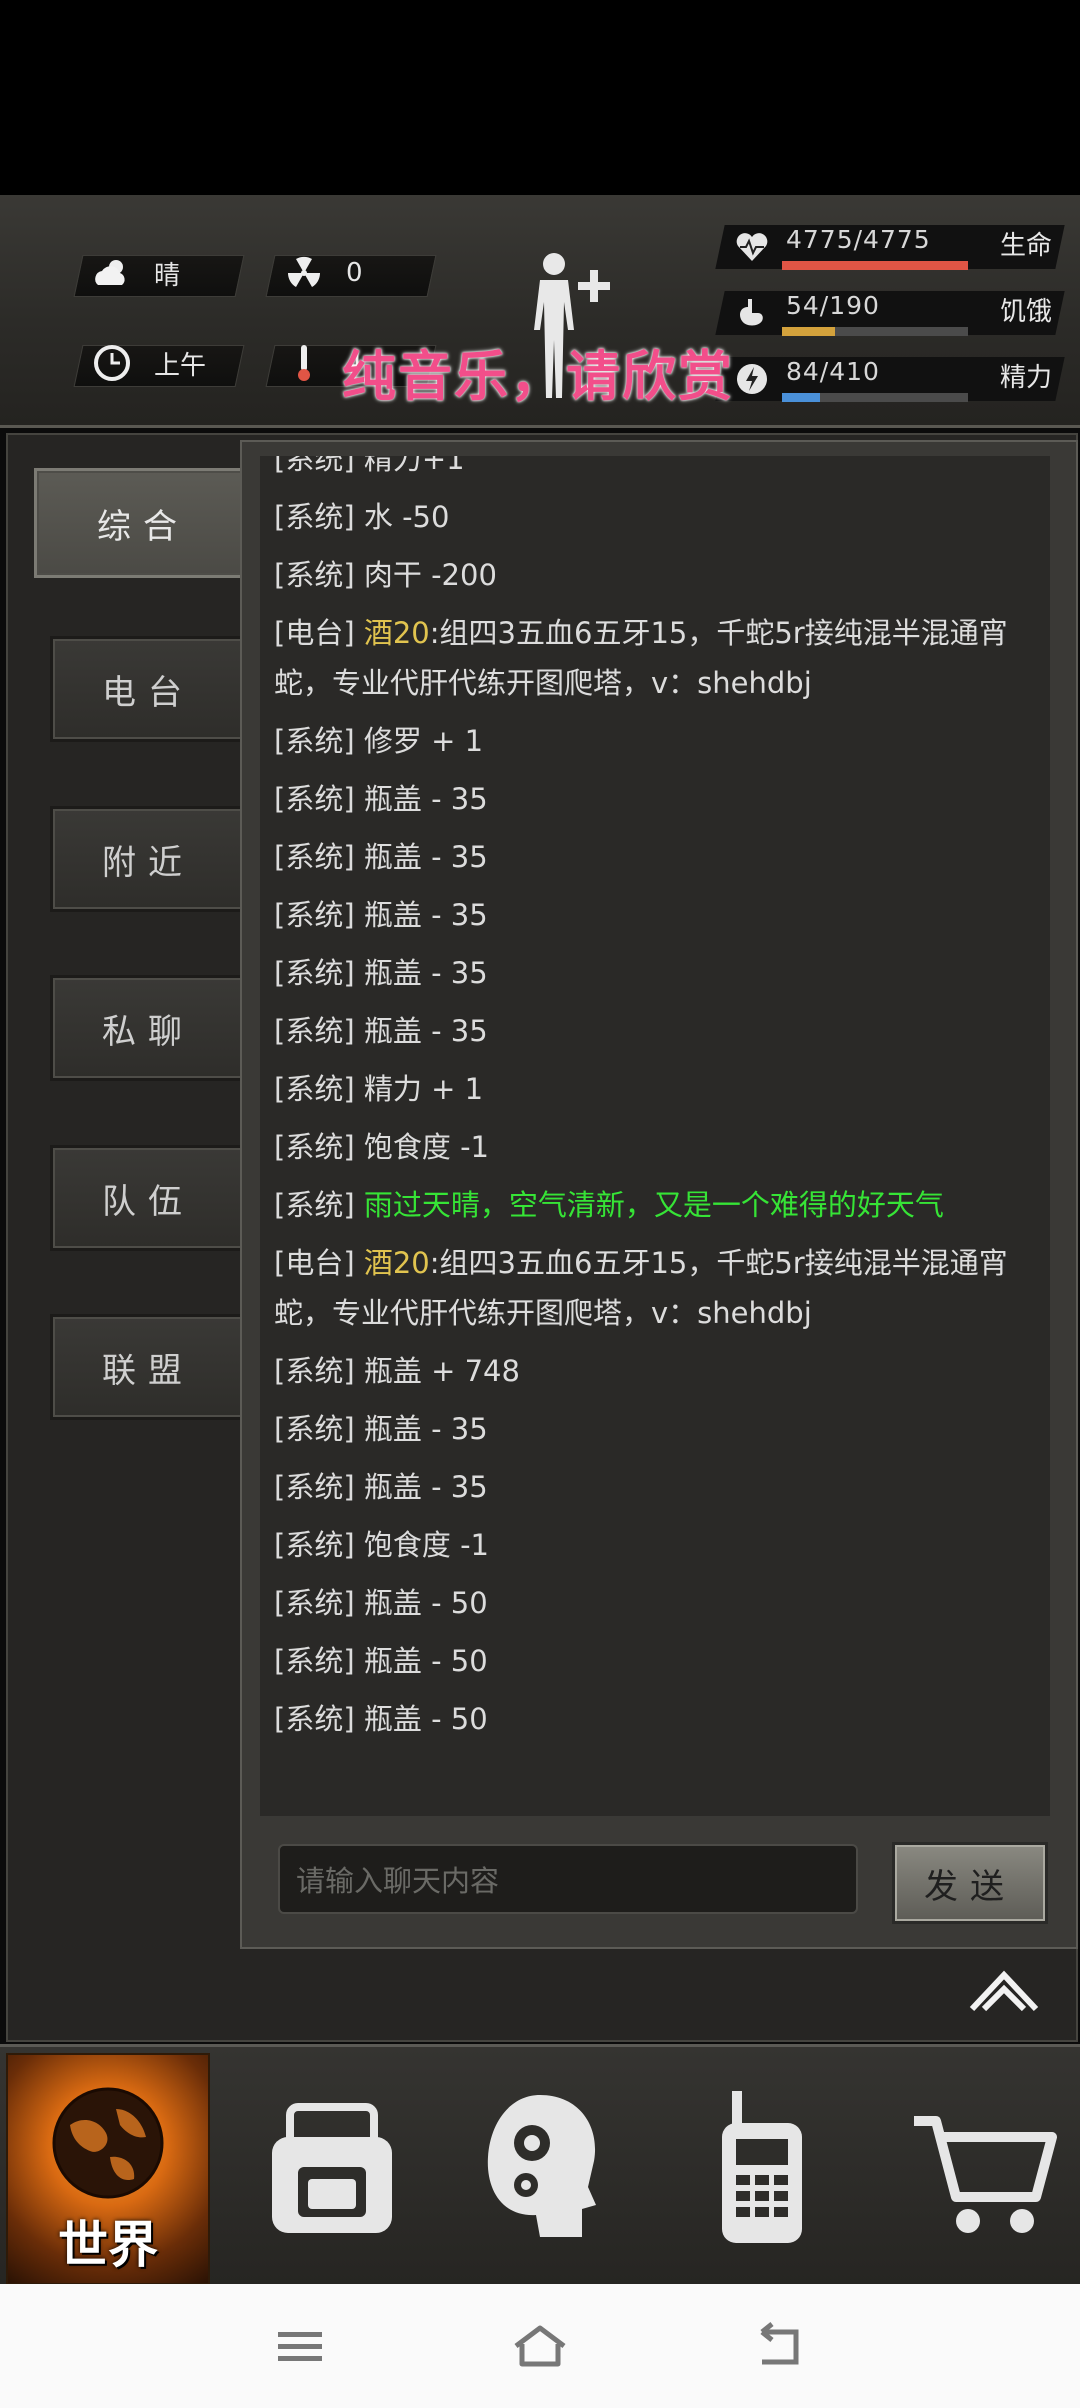  What do you see at coordinates (655, 575) in the screenshot?
I see `chat-message: [系统] 肉干 -200` at bounding box center [655, 575].